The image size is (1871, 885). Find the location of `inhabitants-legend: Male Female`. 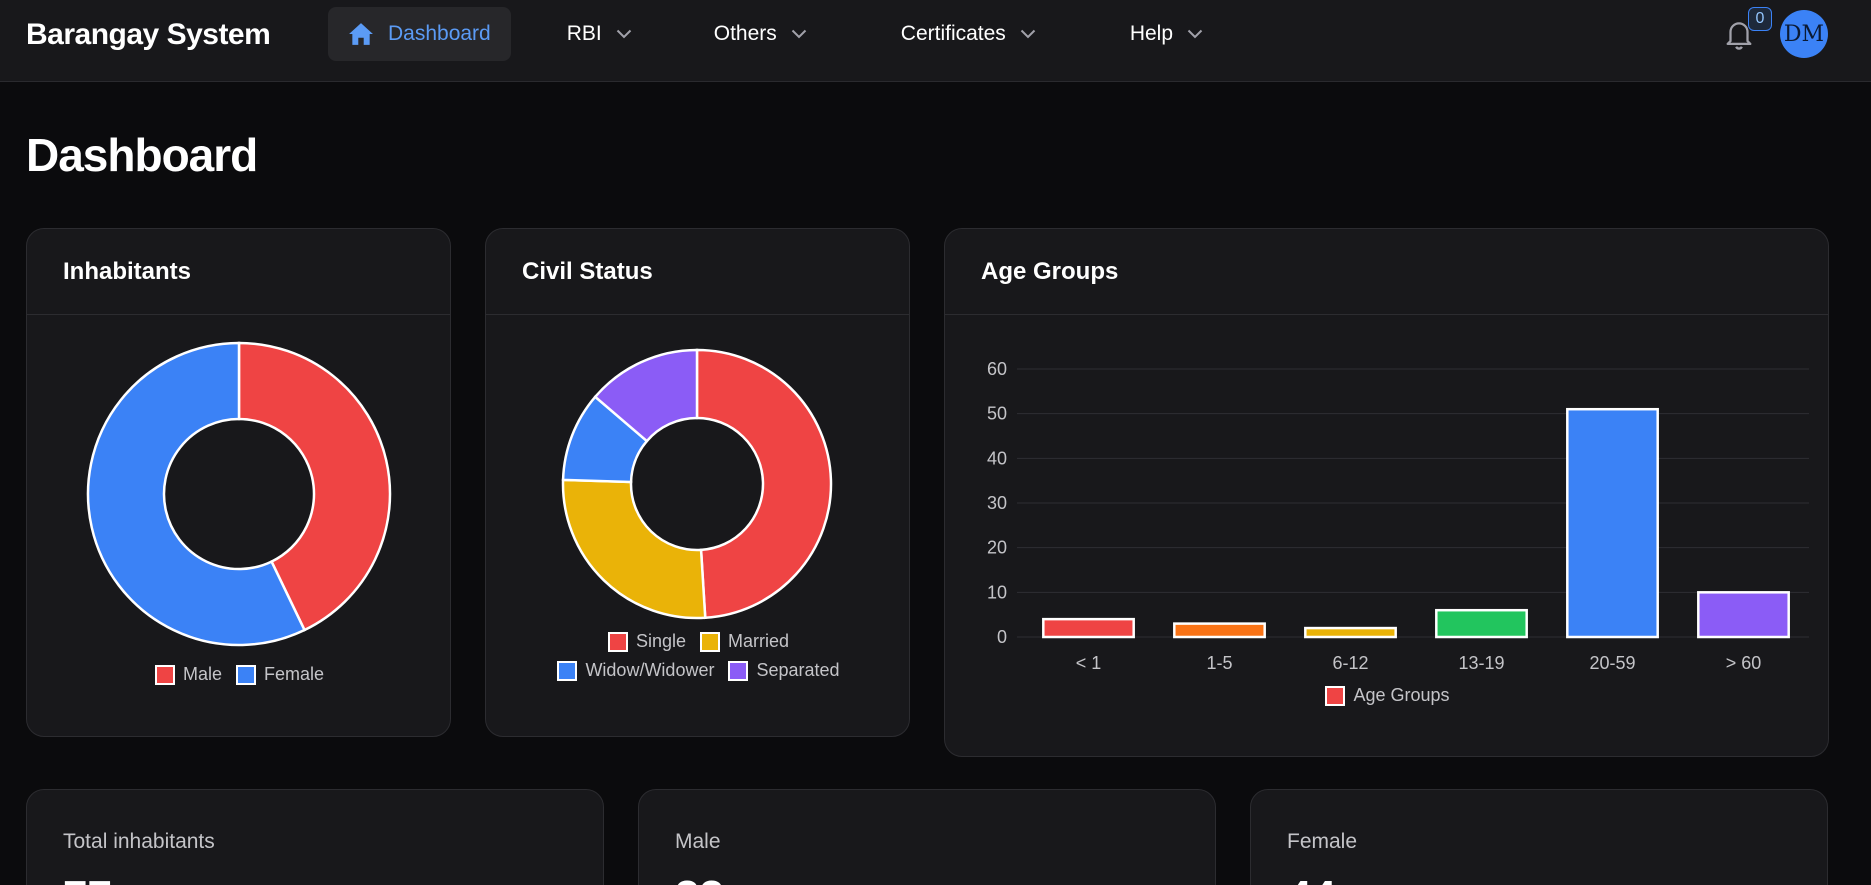

inhabitants-legend: Male Female is located at coordinates (239, 674).